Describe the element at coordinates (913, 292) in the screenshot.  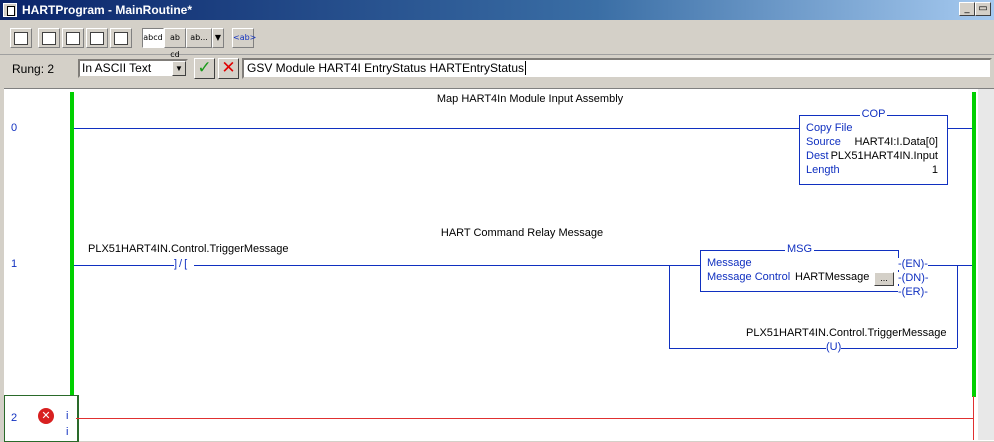
I see `er-output: -(ER)-` at that location.